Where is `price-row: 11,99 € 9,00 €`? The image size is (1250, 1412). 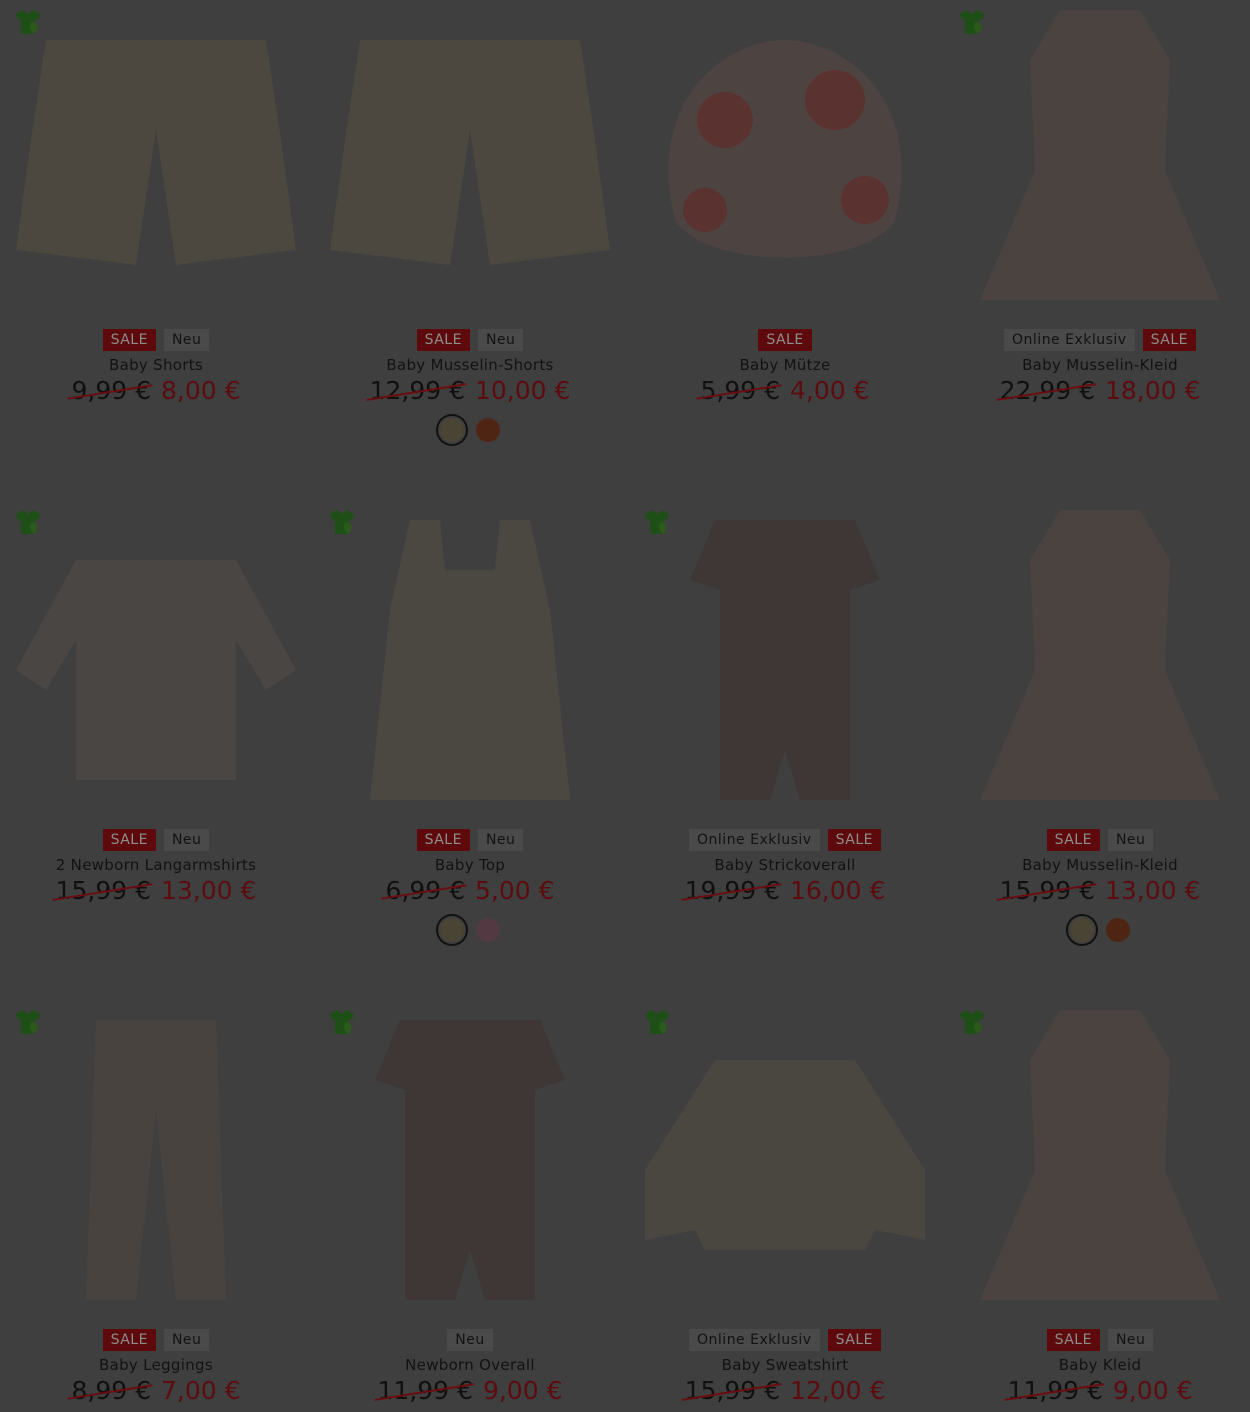
price-row: 11,99 € 9,00 € is located at coordinates (1097, 1390).